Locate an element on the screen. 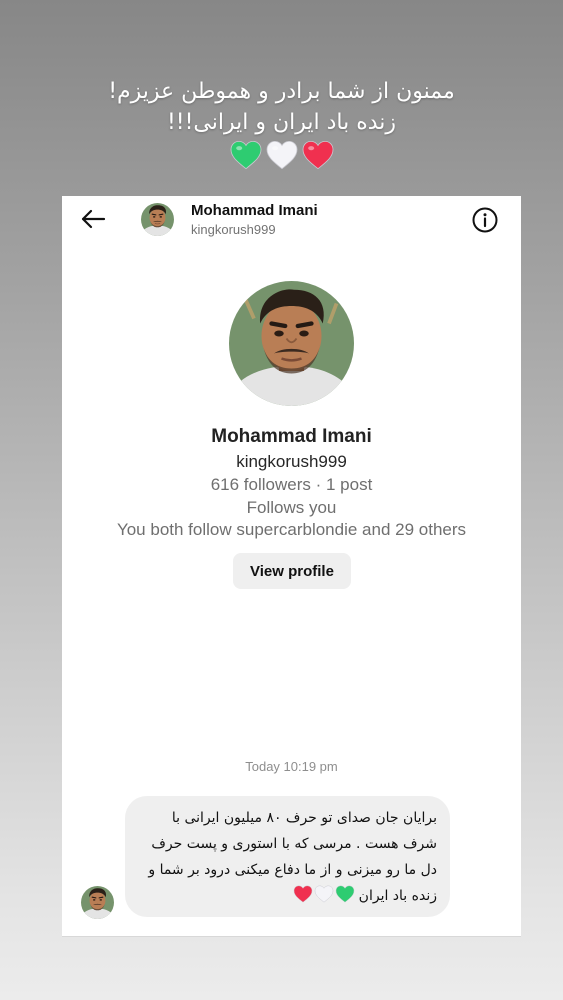 This screenshot has height=1000, width=563. profile-name: Mohammad Imani is located at coordinates (291, 436).